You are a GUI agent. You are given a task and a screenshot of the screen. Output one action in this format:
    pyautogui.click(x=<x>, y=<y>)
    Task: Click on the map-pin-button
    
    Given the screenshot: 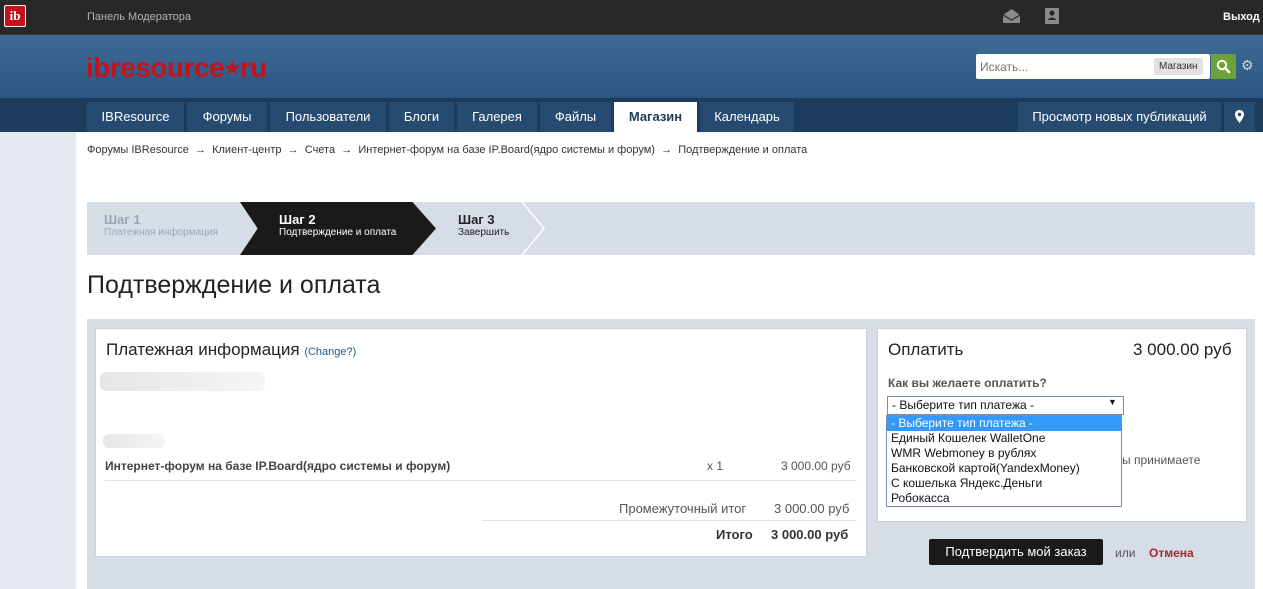 What is the action you would take?
    pyautogui.click(x=1239, y=117)
    